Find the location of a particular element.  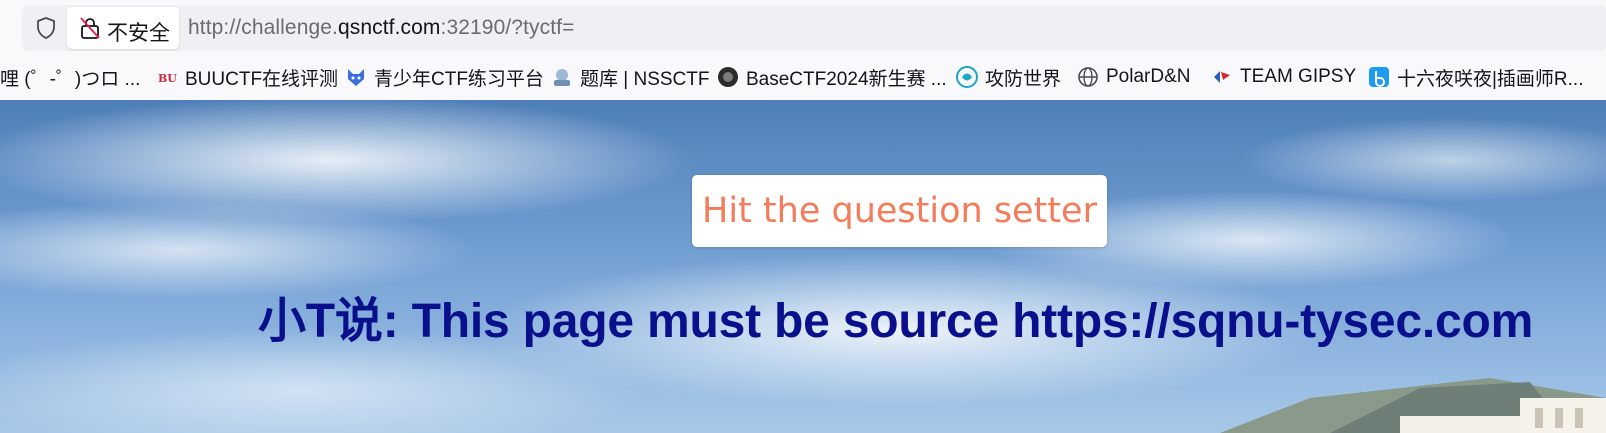

hit-question-setter-button: Hit the question setter is located at coordinates (899, 211).